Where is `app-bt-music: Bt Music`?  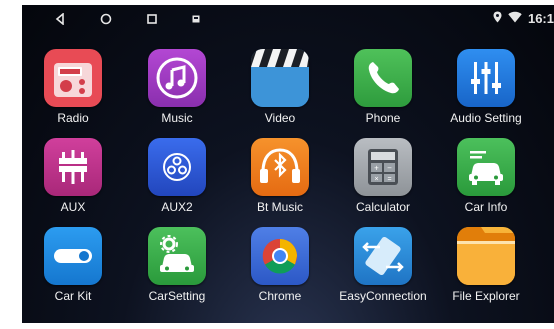 app-bt-music: Bt Music is located at coordinates (280, 176).